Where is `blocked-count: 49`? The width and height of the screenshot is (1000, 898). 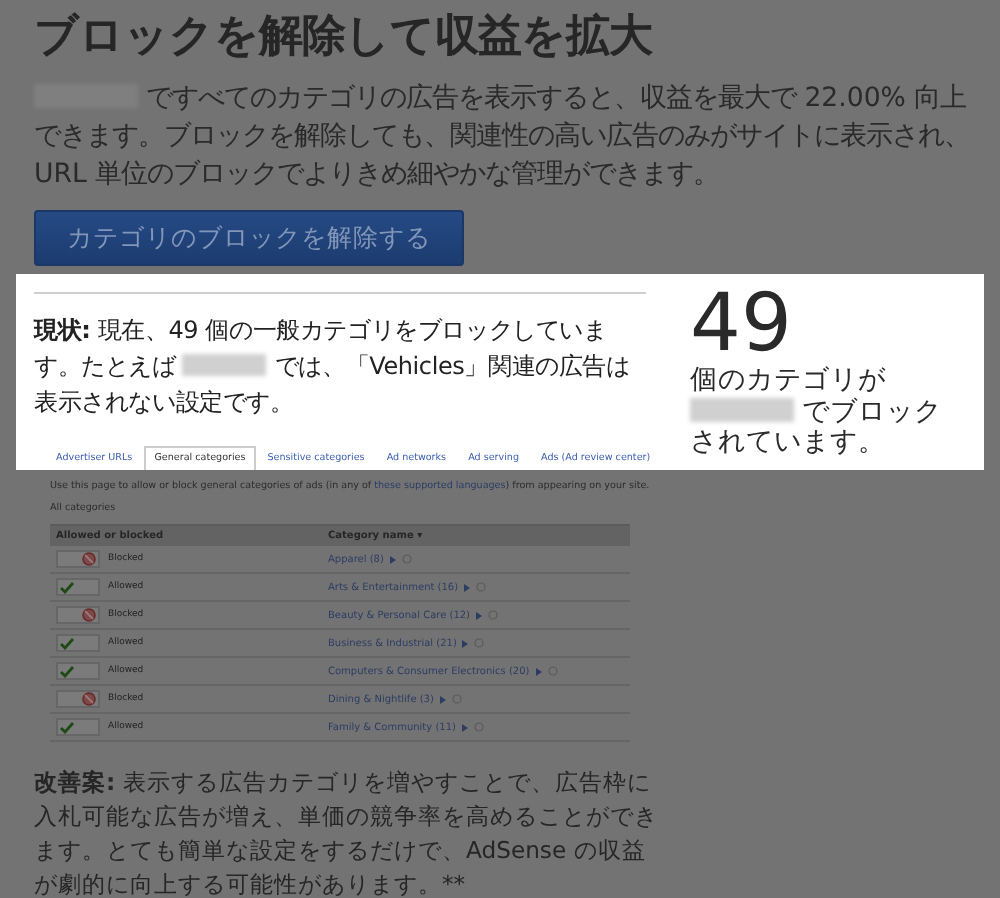
blocked-count: 49 is located at coordinates (742, 324).